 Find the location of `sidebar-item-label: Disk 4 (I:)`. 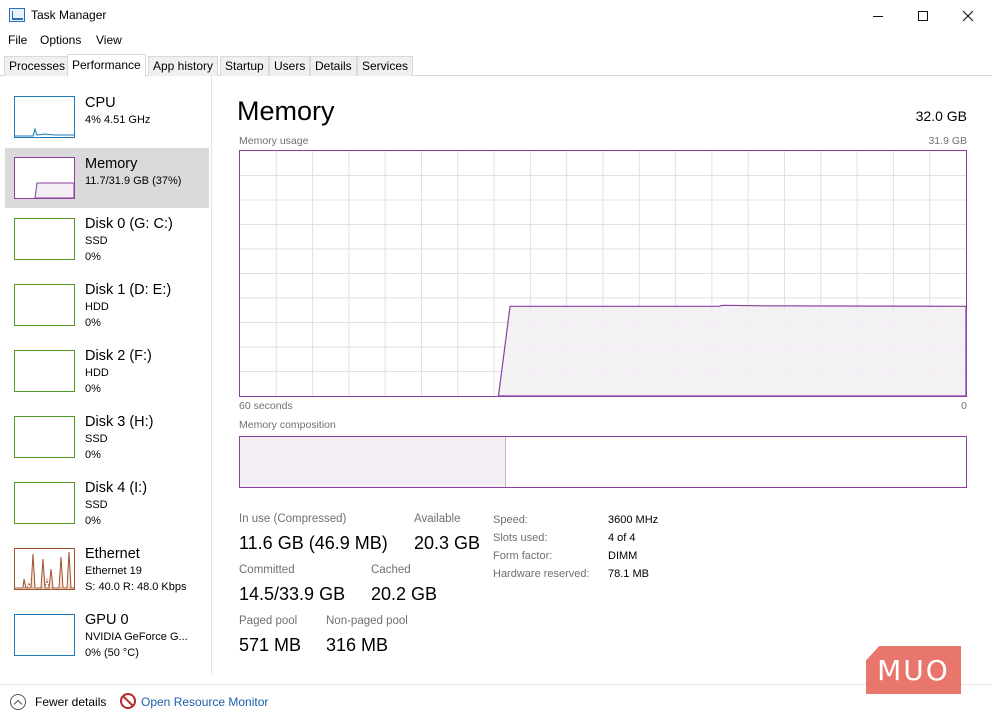

sidebar-item-label: Disk 4 (I:) is located at coordinates (116, 488).